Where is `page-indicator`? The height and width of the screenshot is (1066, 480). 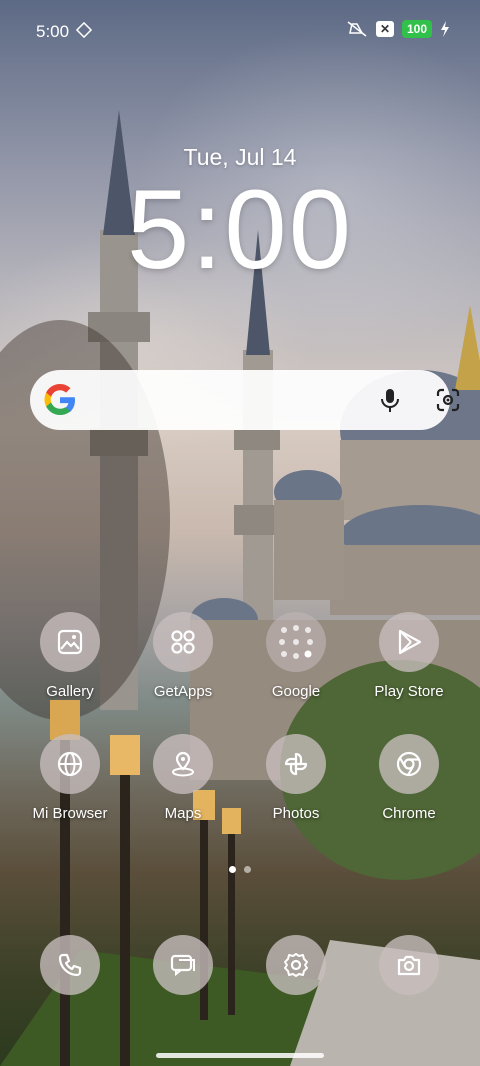 page-indicator is located at coordinates (240, 869).